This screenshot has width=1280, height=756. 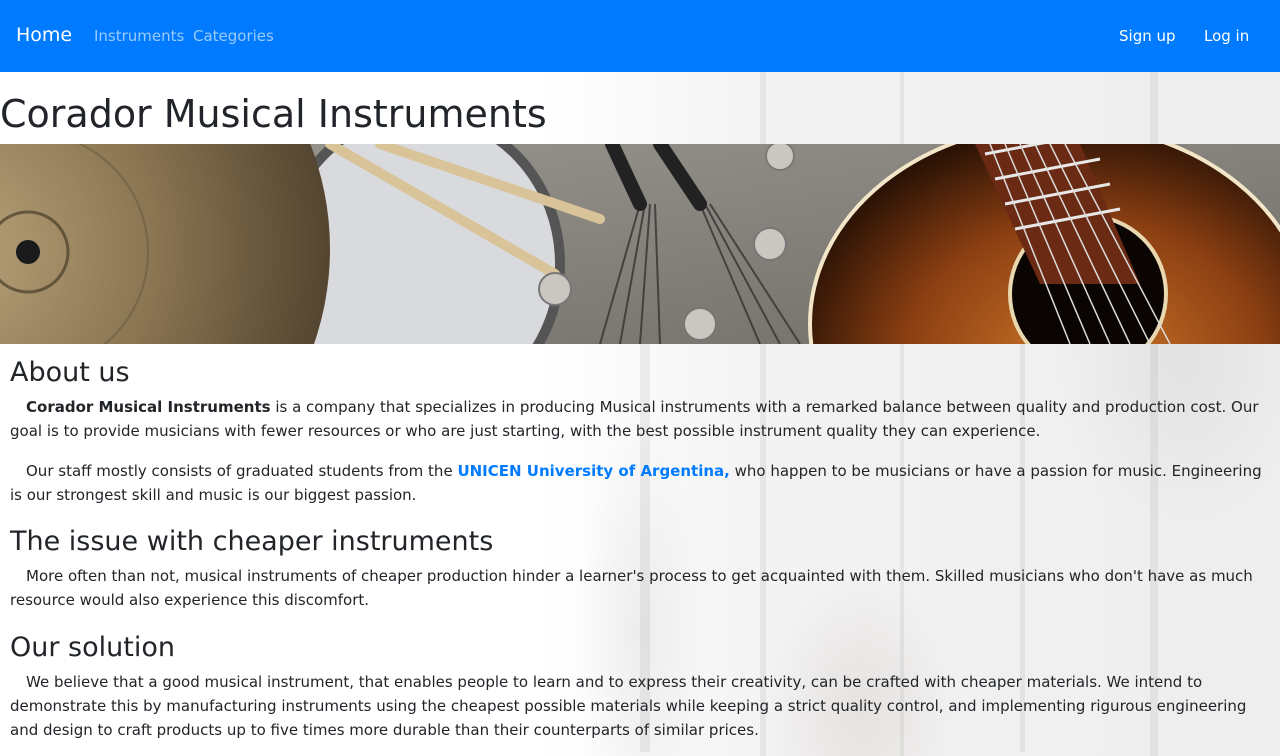 What do you see at coordinates (1147, 36) in the screenshot?
I see `nav-signup-link: Sign up` at bounding box center [1147, 36].